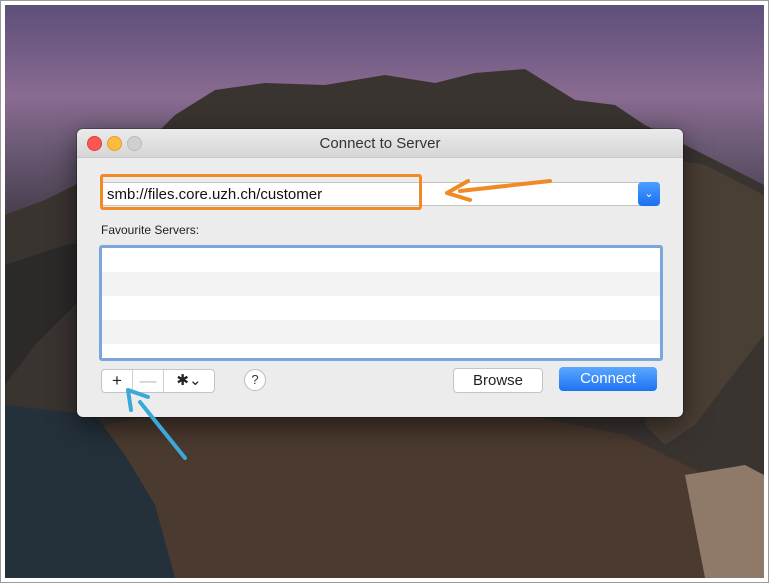 The width and height of the screenshot is (769, 583). What do you see at coordinates (156, 424) in the screenshot?
I see `blue-arrow-icon` at bounding box center [156, 424].